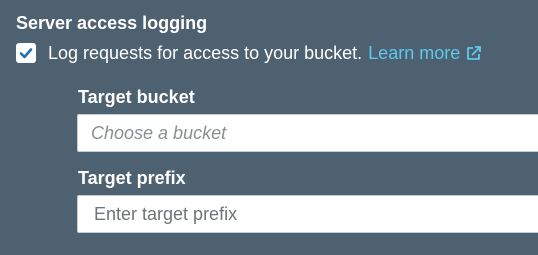  What do you see at coordinates (112, 23) in the screenshot?
I see `section-title: Server access logging` at bounding box center [112, 23].